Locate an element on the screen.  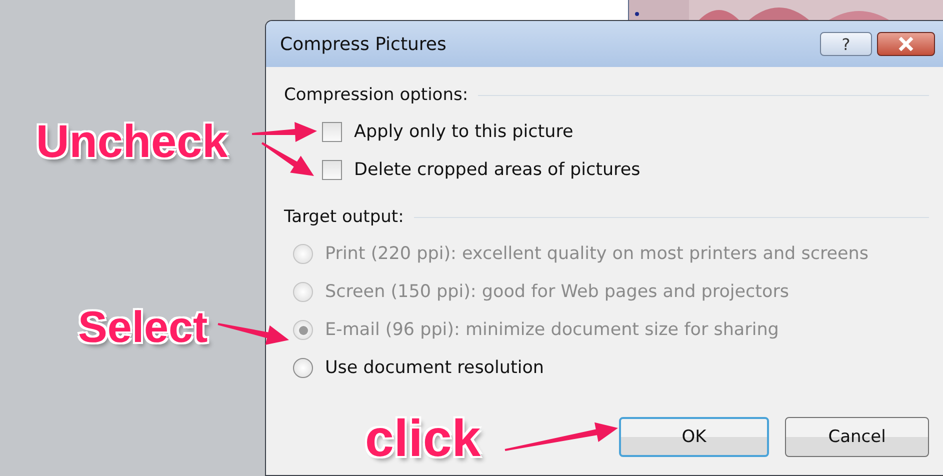
close-icon is located at coordinates (906, 44).